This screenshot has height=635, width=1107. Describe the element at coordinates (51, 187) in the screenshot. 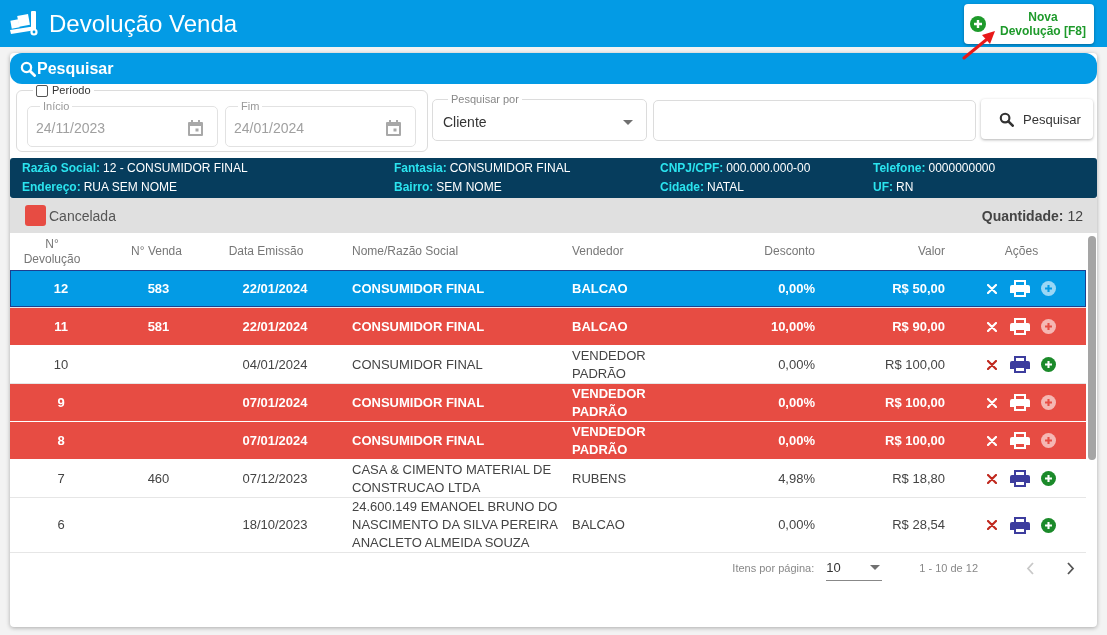

I see `info-label: Endereço:` at that location.